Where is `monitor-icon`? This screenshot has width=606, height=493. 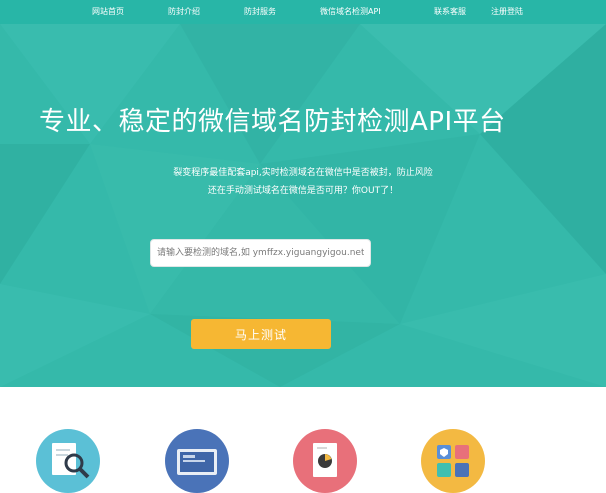
monitor-icon is located at coordinates (197, 461).